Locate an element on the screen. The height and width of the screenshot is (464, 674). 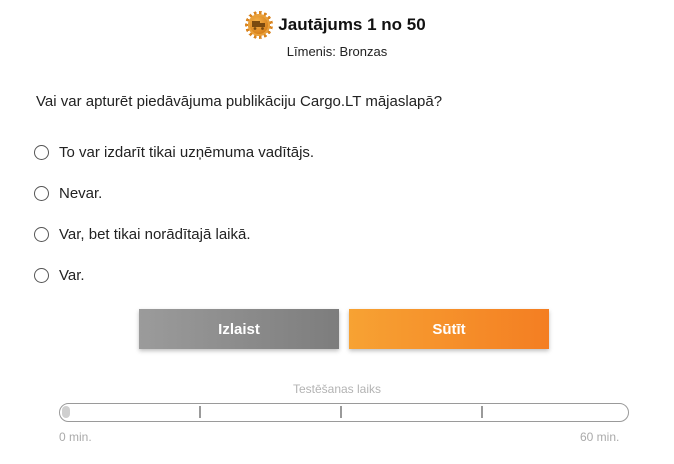
timer-max-label: 60 min. is located at coordinates (600, 437).